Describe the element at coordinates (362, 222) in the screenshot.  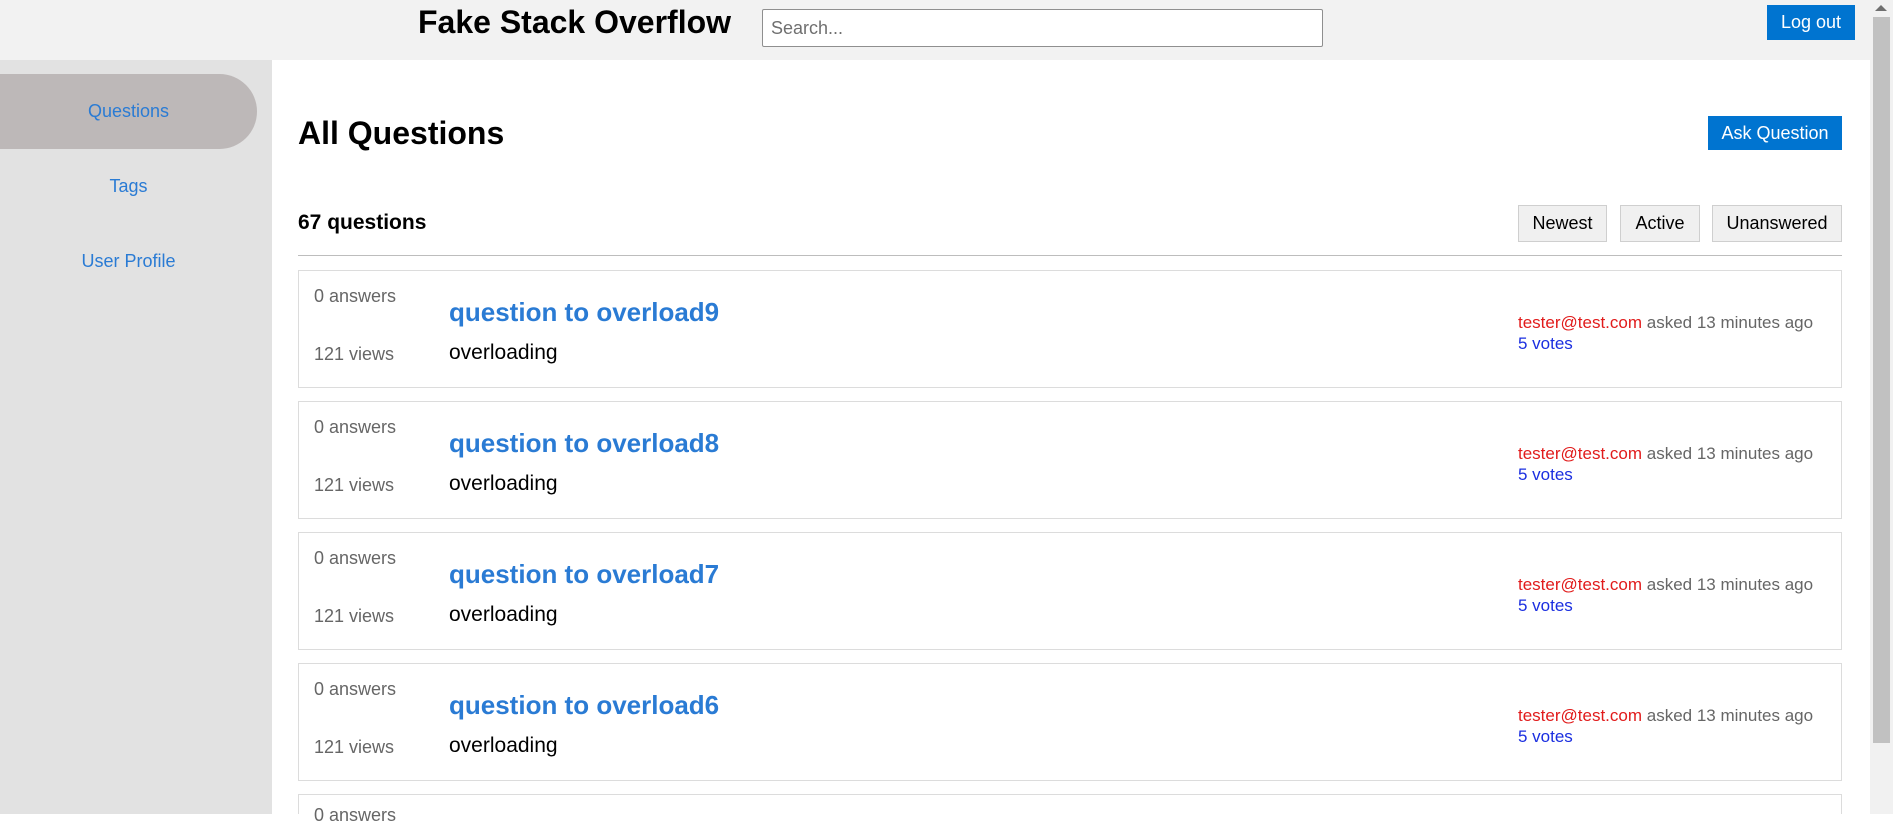
I see `question-count: 67 questions` at that location.